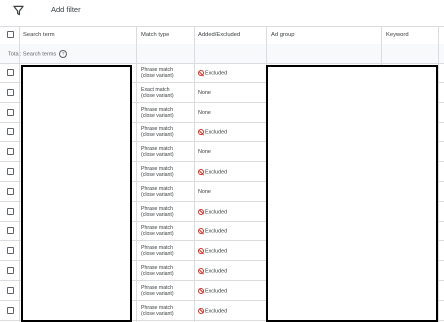 This screenshot has width=444, height=322. What do you see at coordinates (155, 35) in the screenshot?
I see `column-header-match-type: Match type` at bounding box center [155, 35].